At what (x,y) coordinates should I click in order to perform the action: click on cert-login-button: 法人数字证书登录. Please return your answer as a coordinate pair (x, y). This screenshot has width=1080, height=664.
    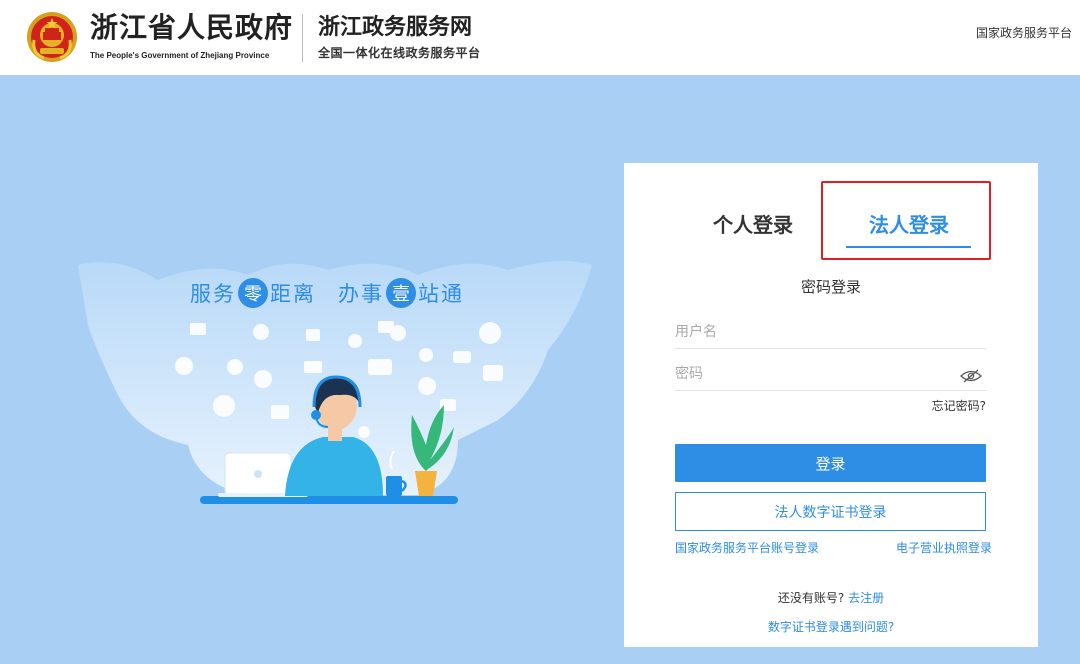
    Looking at the image, I should click on (830, 511).